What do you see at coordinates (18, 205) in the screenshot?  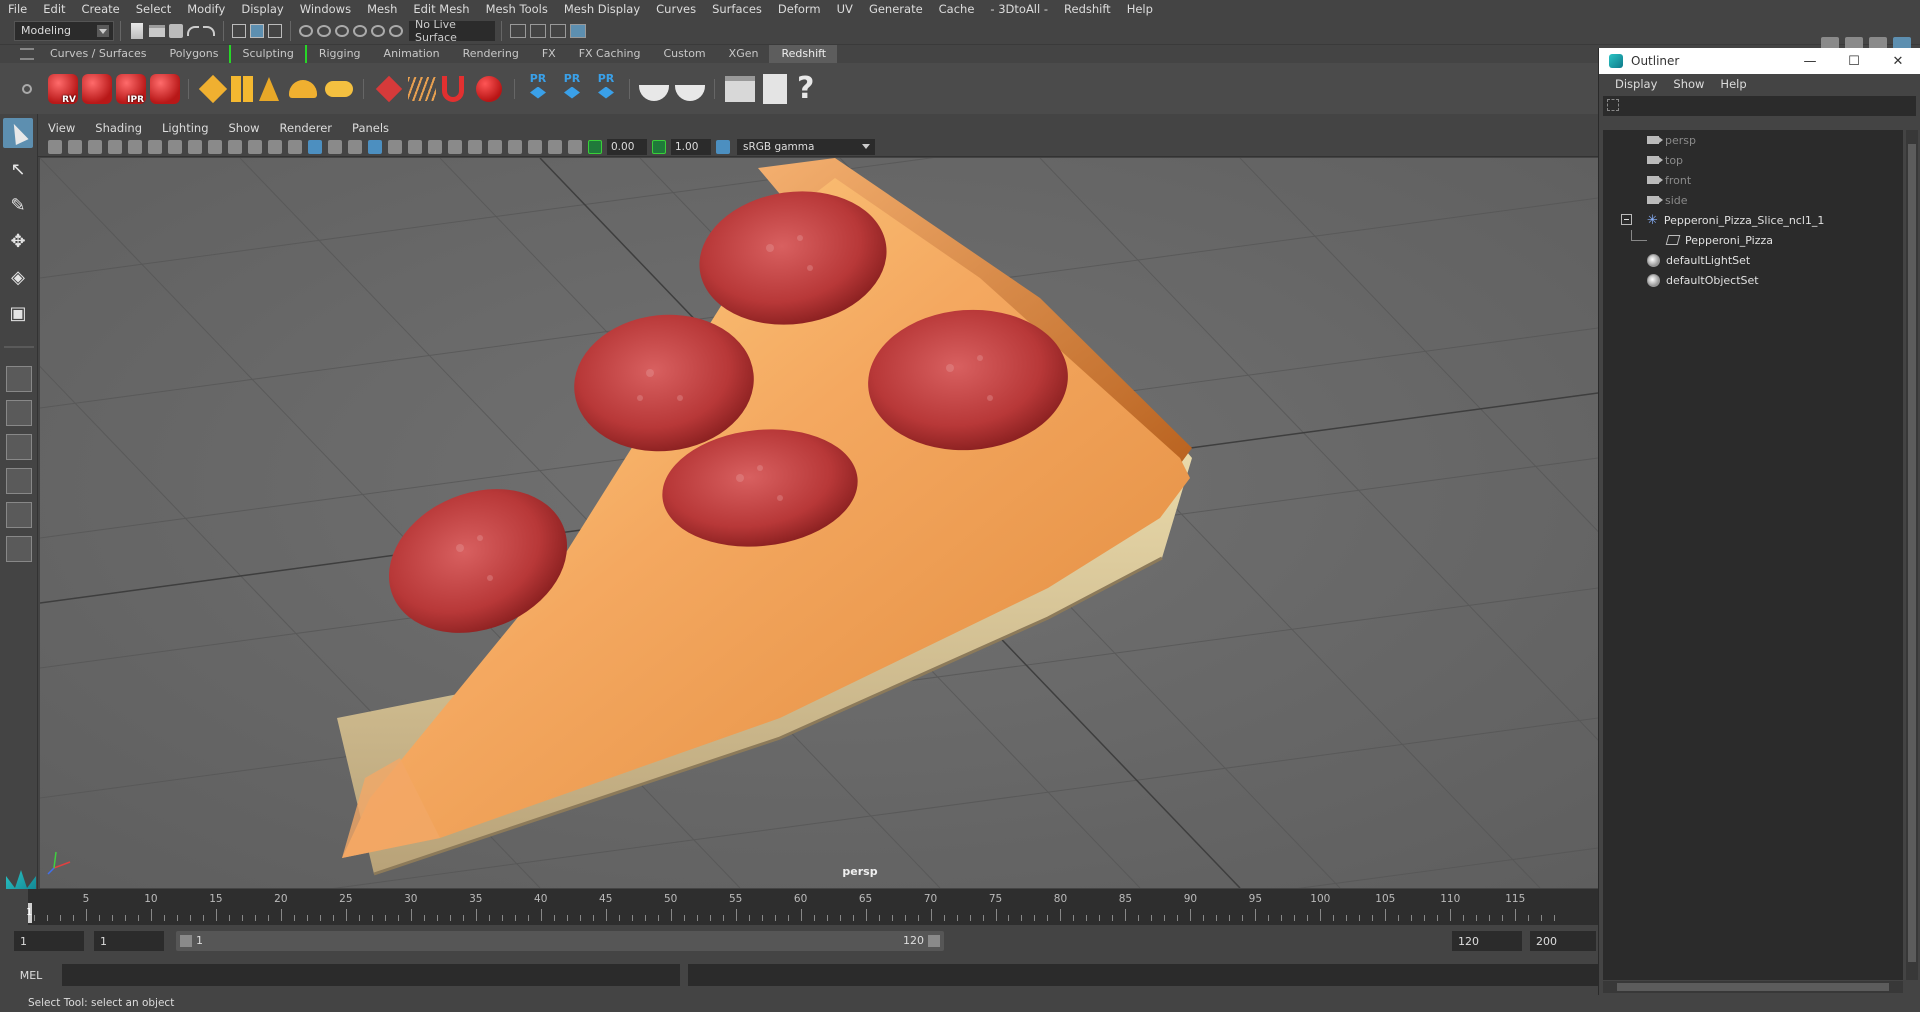 I see `paint-select-tool: ✎` at bounding box center [18, 205].